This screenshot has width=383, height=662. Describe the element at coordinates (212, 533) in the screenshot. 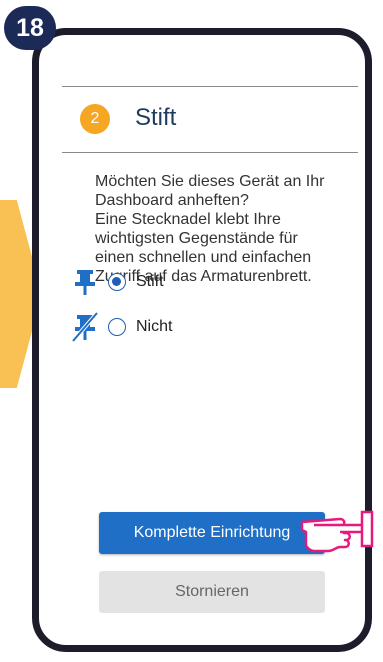

I see `complete-setup-button: Komplette Einrichtung` at that location.